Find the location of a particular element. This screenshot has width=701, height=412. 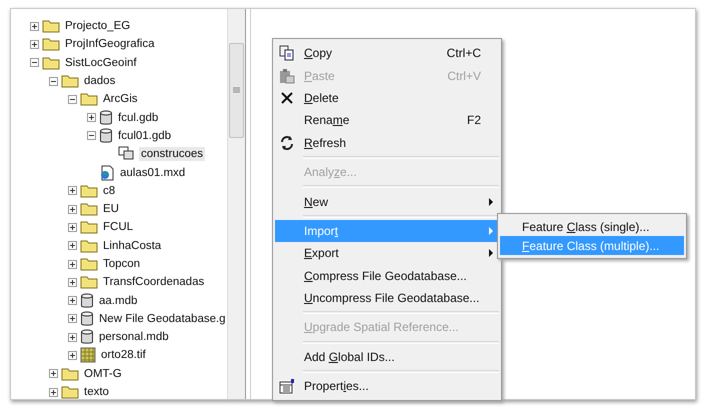

tree-item: texto is located at coordinates (96, 392).